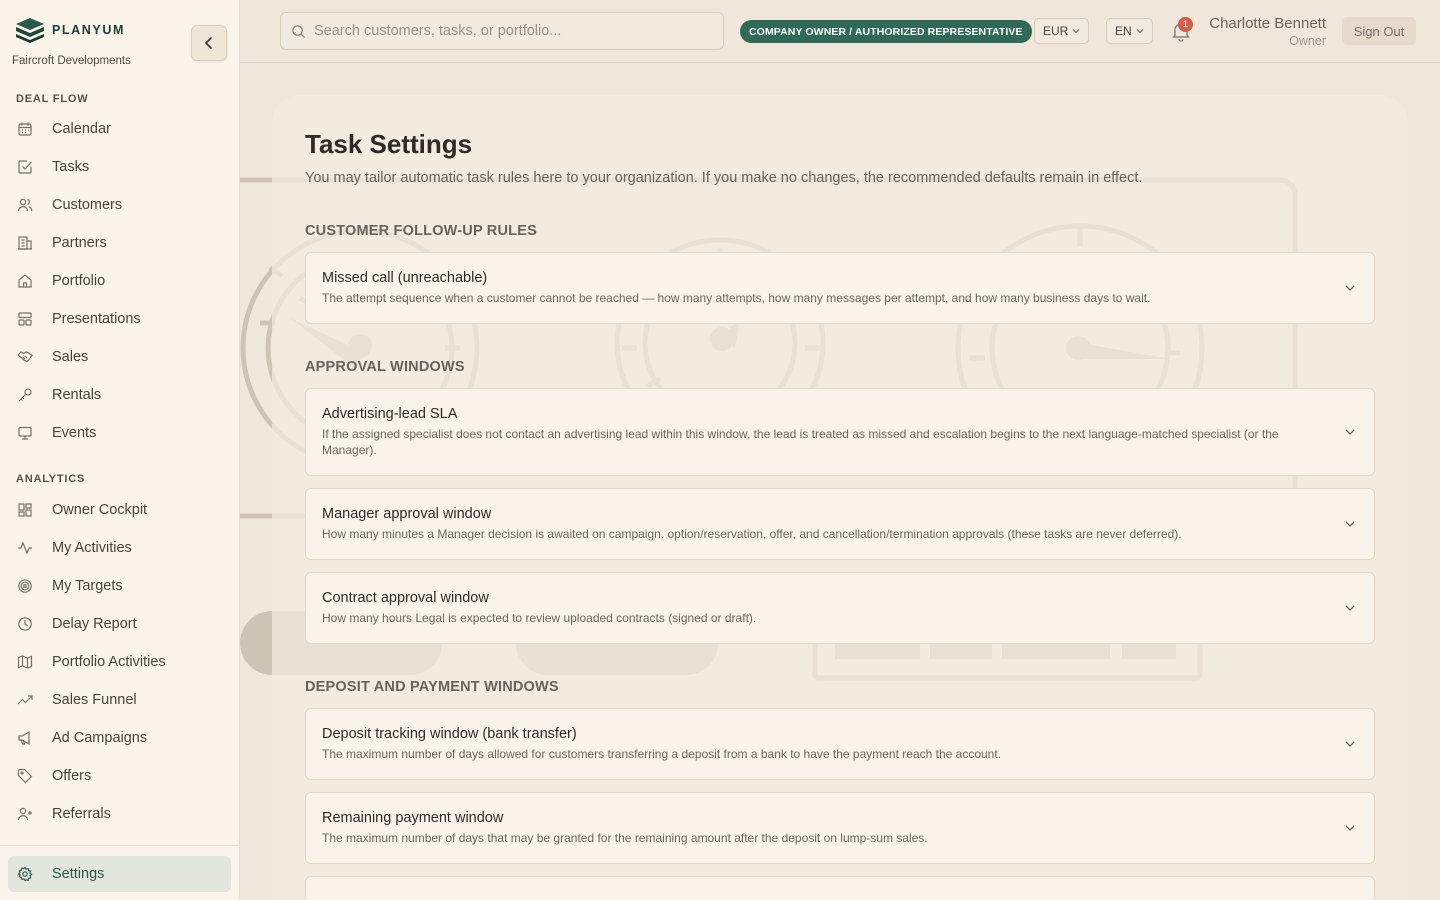 This screenshot has width=1440, height=900. I want to click on sidebar-item-label: Calendar, so click(81, 129).